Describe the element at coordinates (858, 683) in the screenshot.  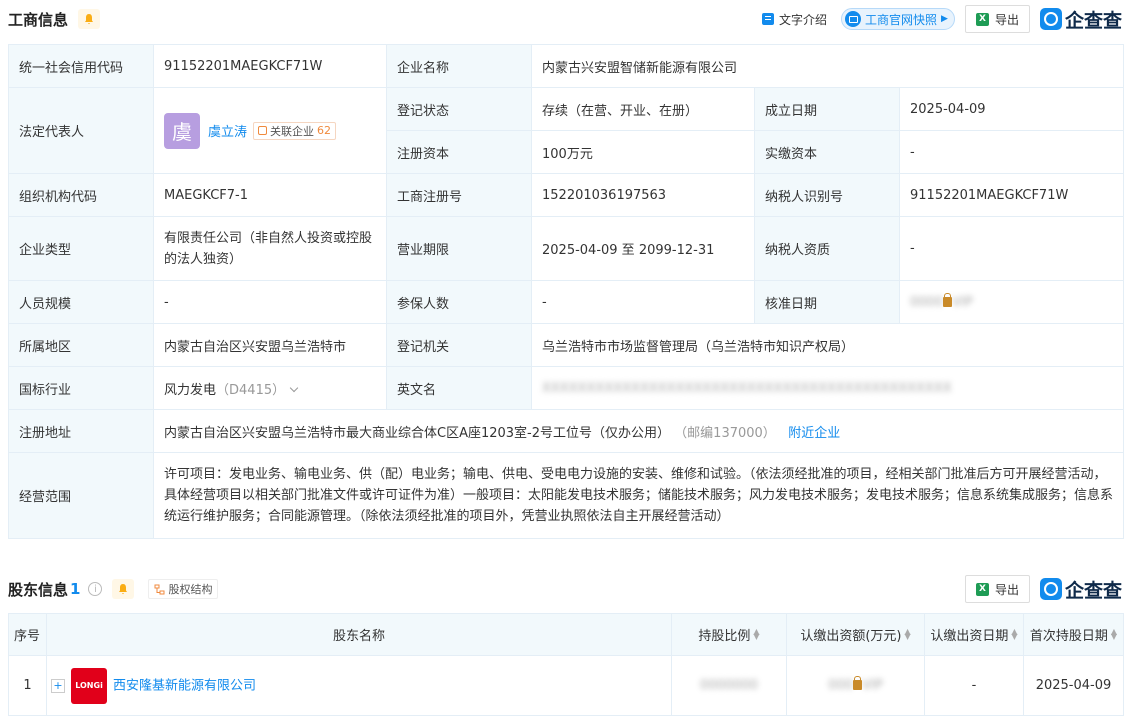
I see `lock-icon` at that location.